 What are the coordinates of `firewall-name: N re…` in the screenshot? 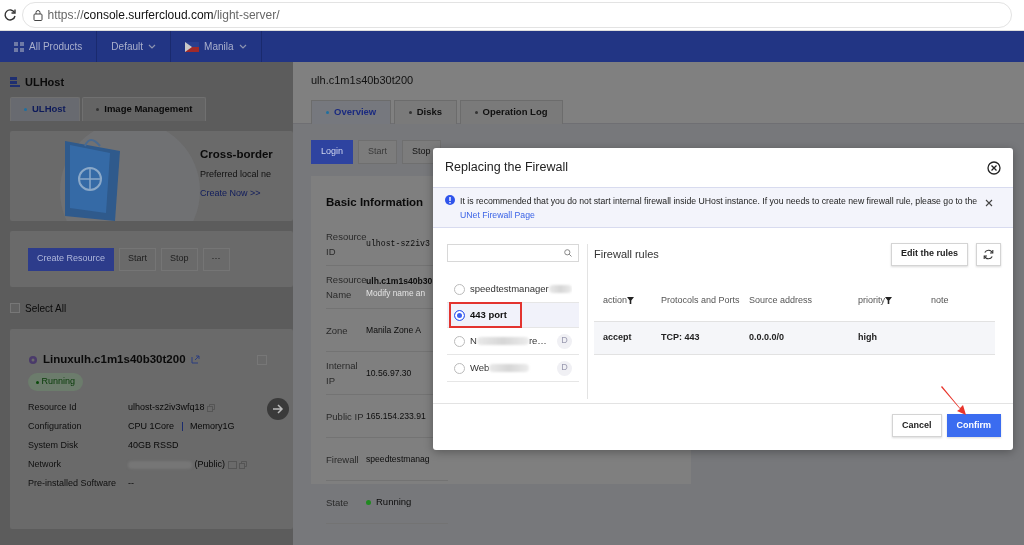 It's located at (509, 340).